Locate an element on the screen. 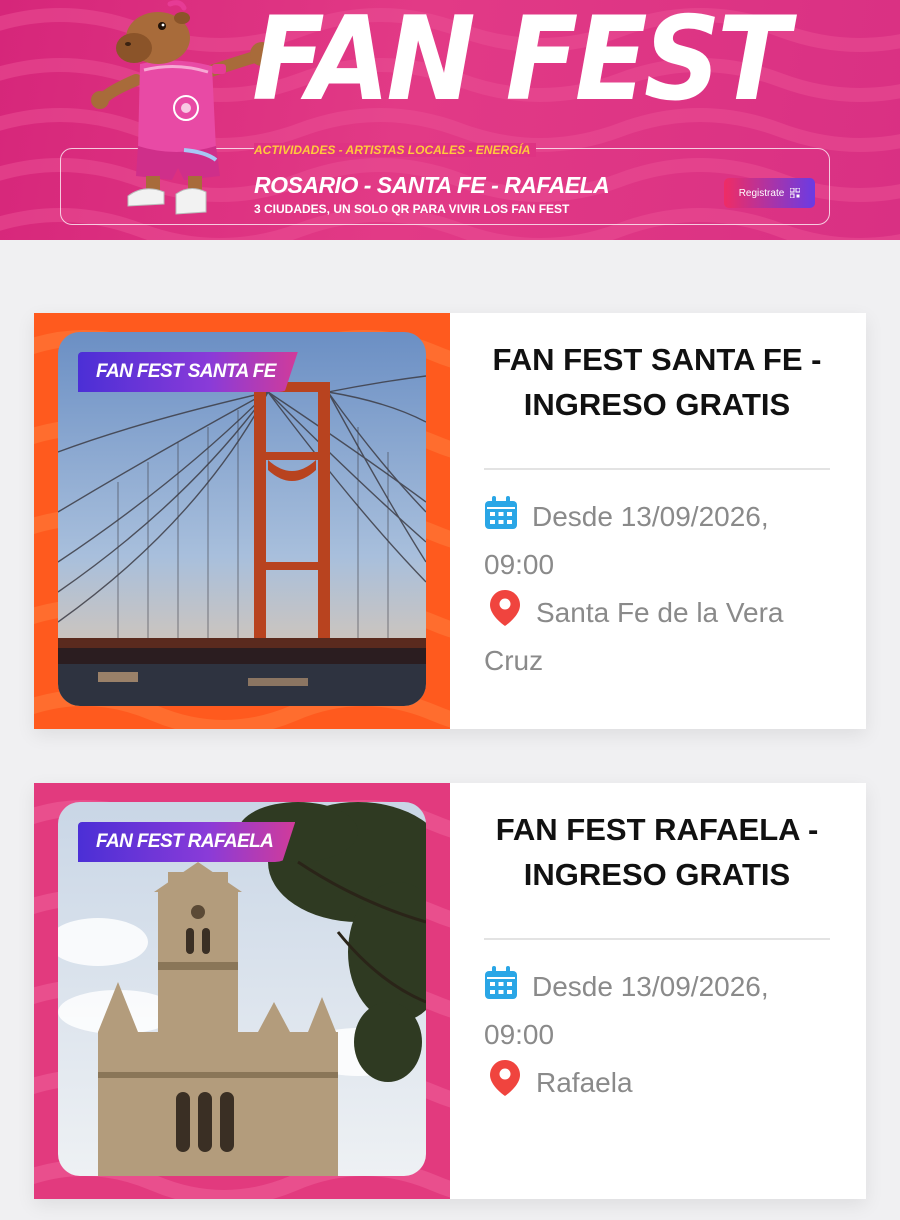  qr-code-icon is located at coordinates (795, 193).